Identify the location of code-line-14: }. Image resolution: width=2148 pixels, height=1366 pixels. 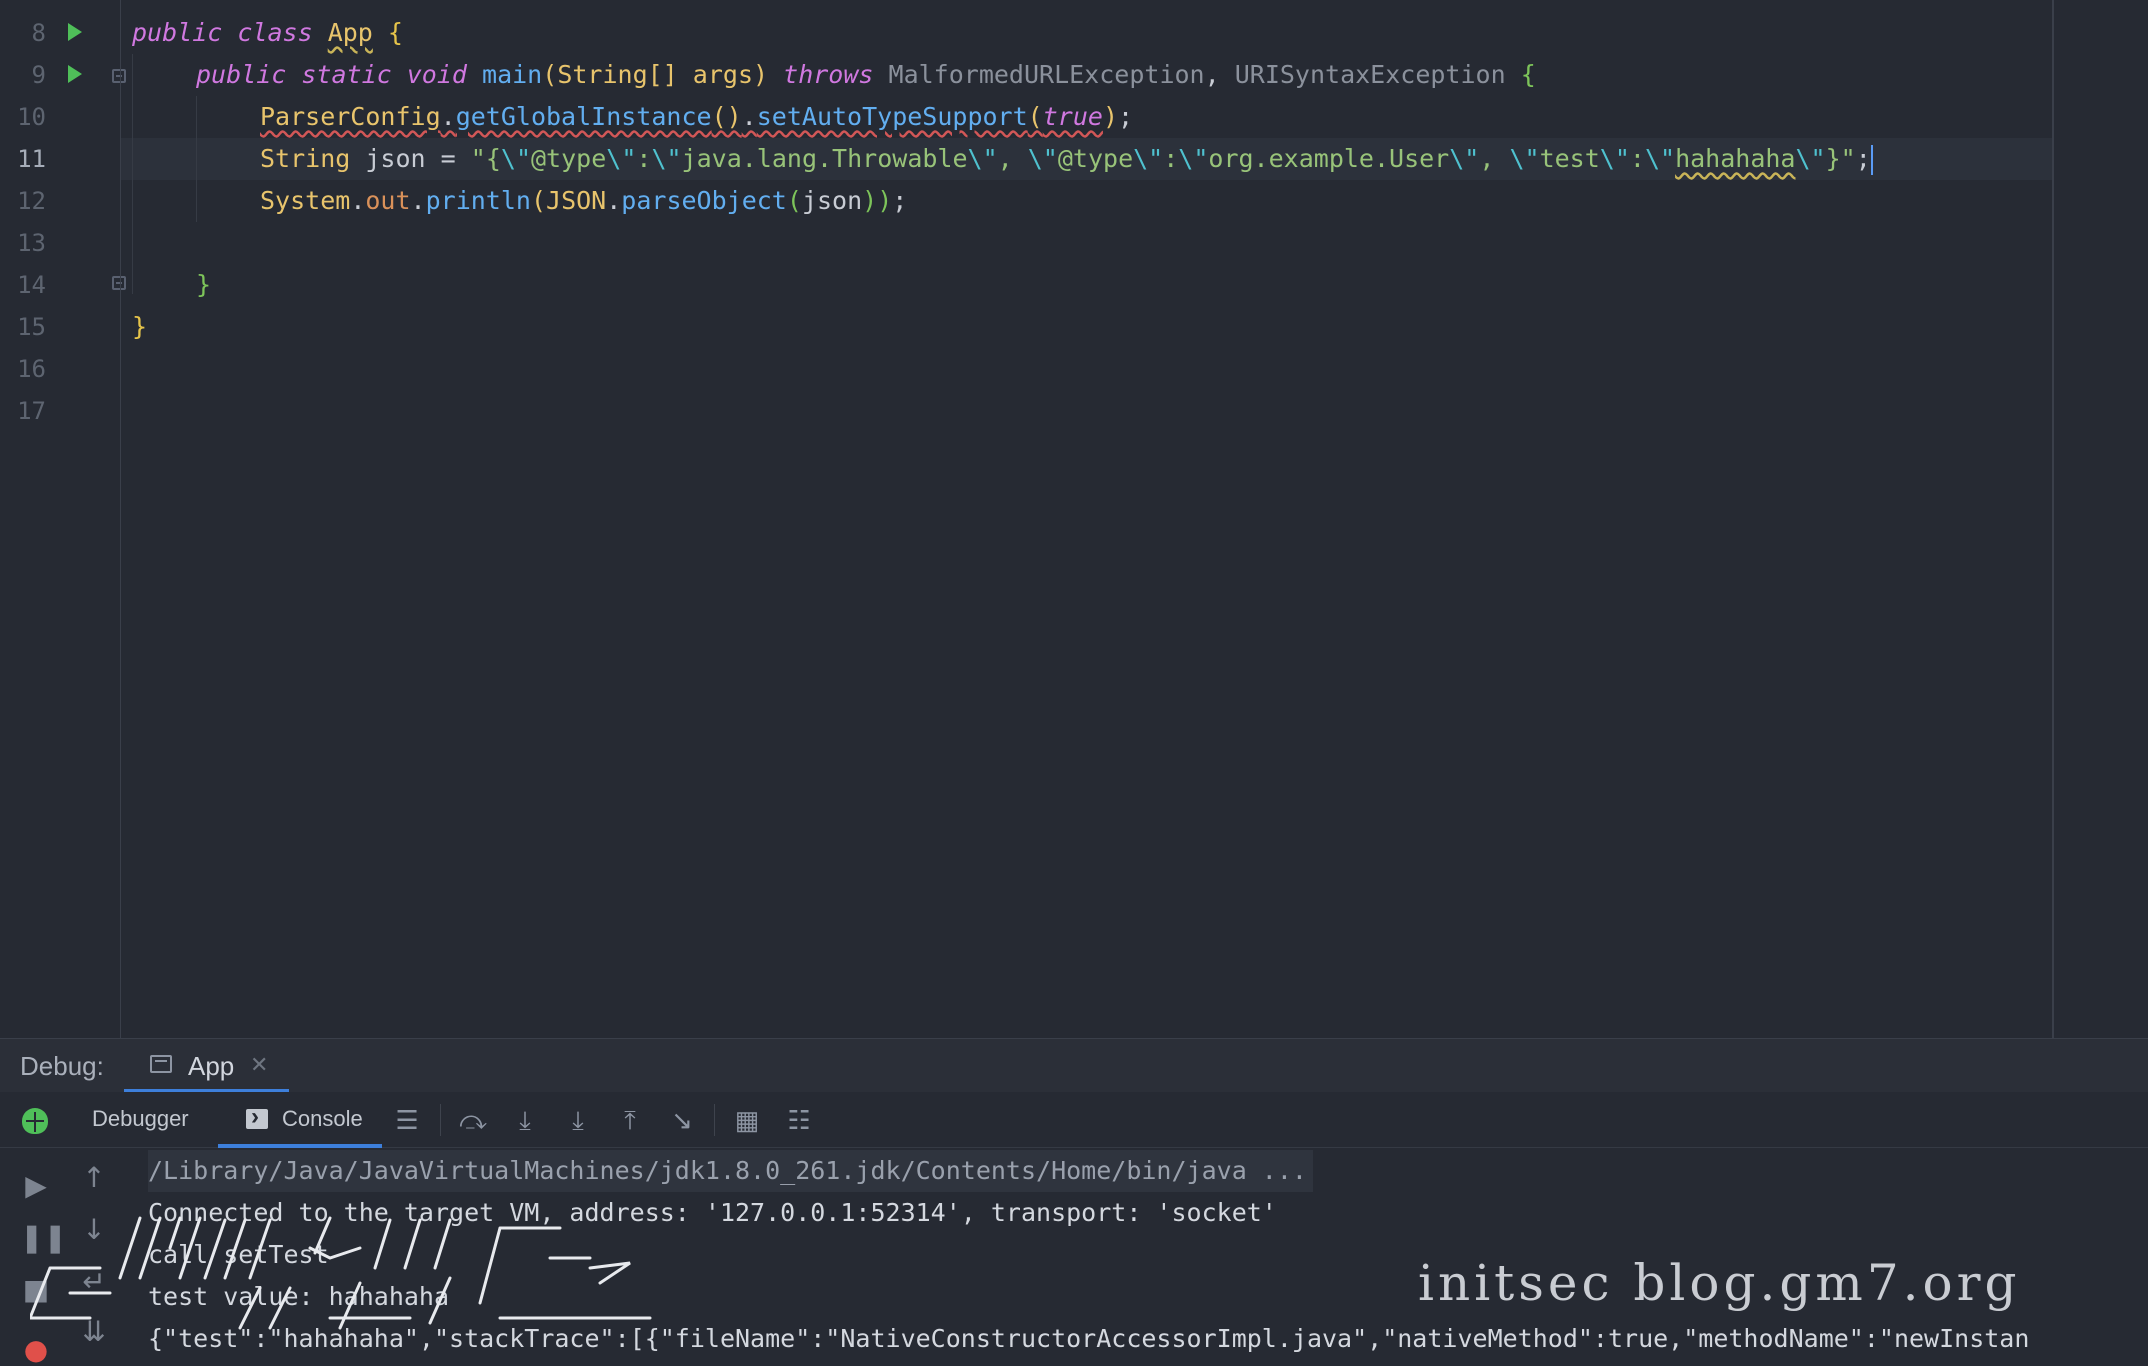
(203, 285).